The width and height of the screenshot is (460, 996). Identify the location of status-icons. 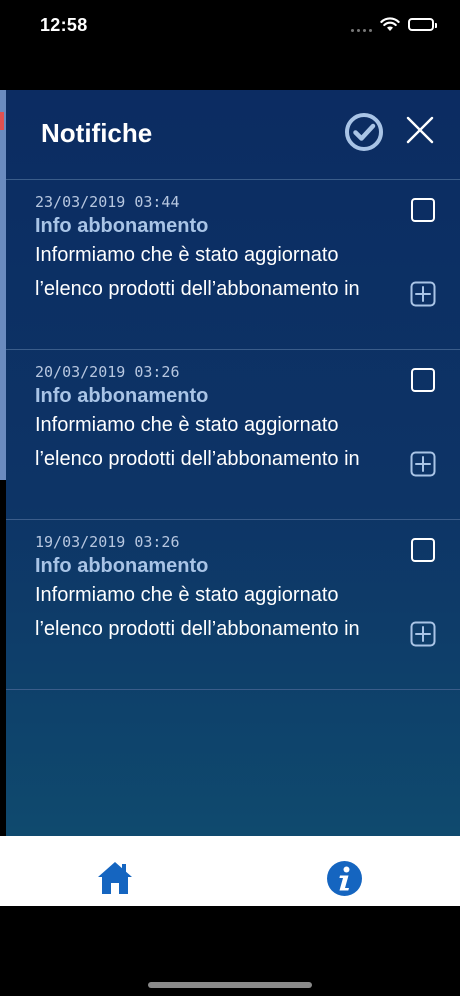
(394, 24).